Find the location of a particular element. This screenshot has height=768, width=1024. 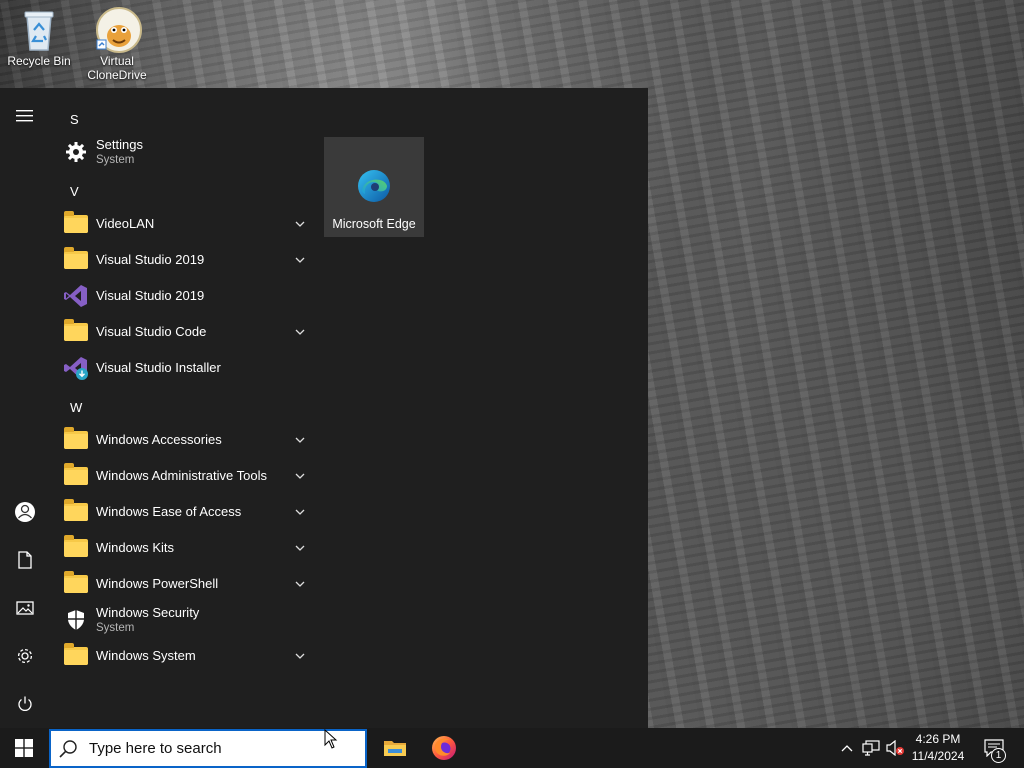

user-account-button is located at coordinates (25, 512).